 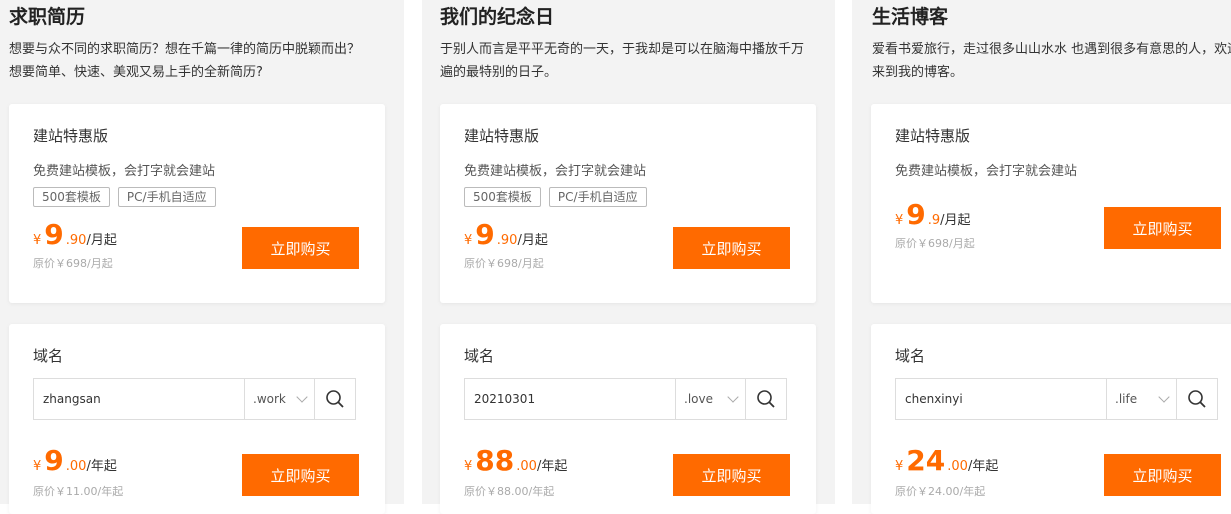 I want to click on domain-suffix-select: .work, so click(x=279, y=399).